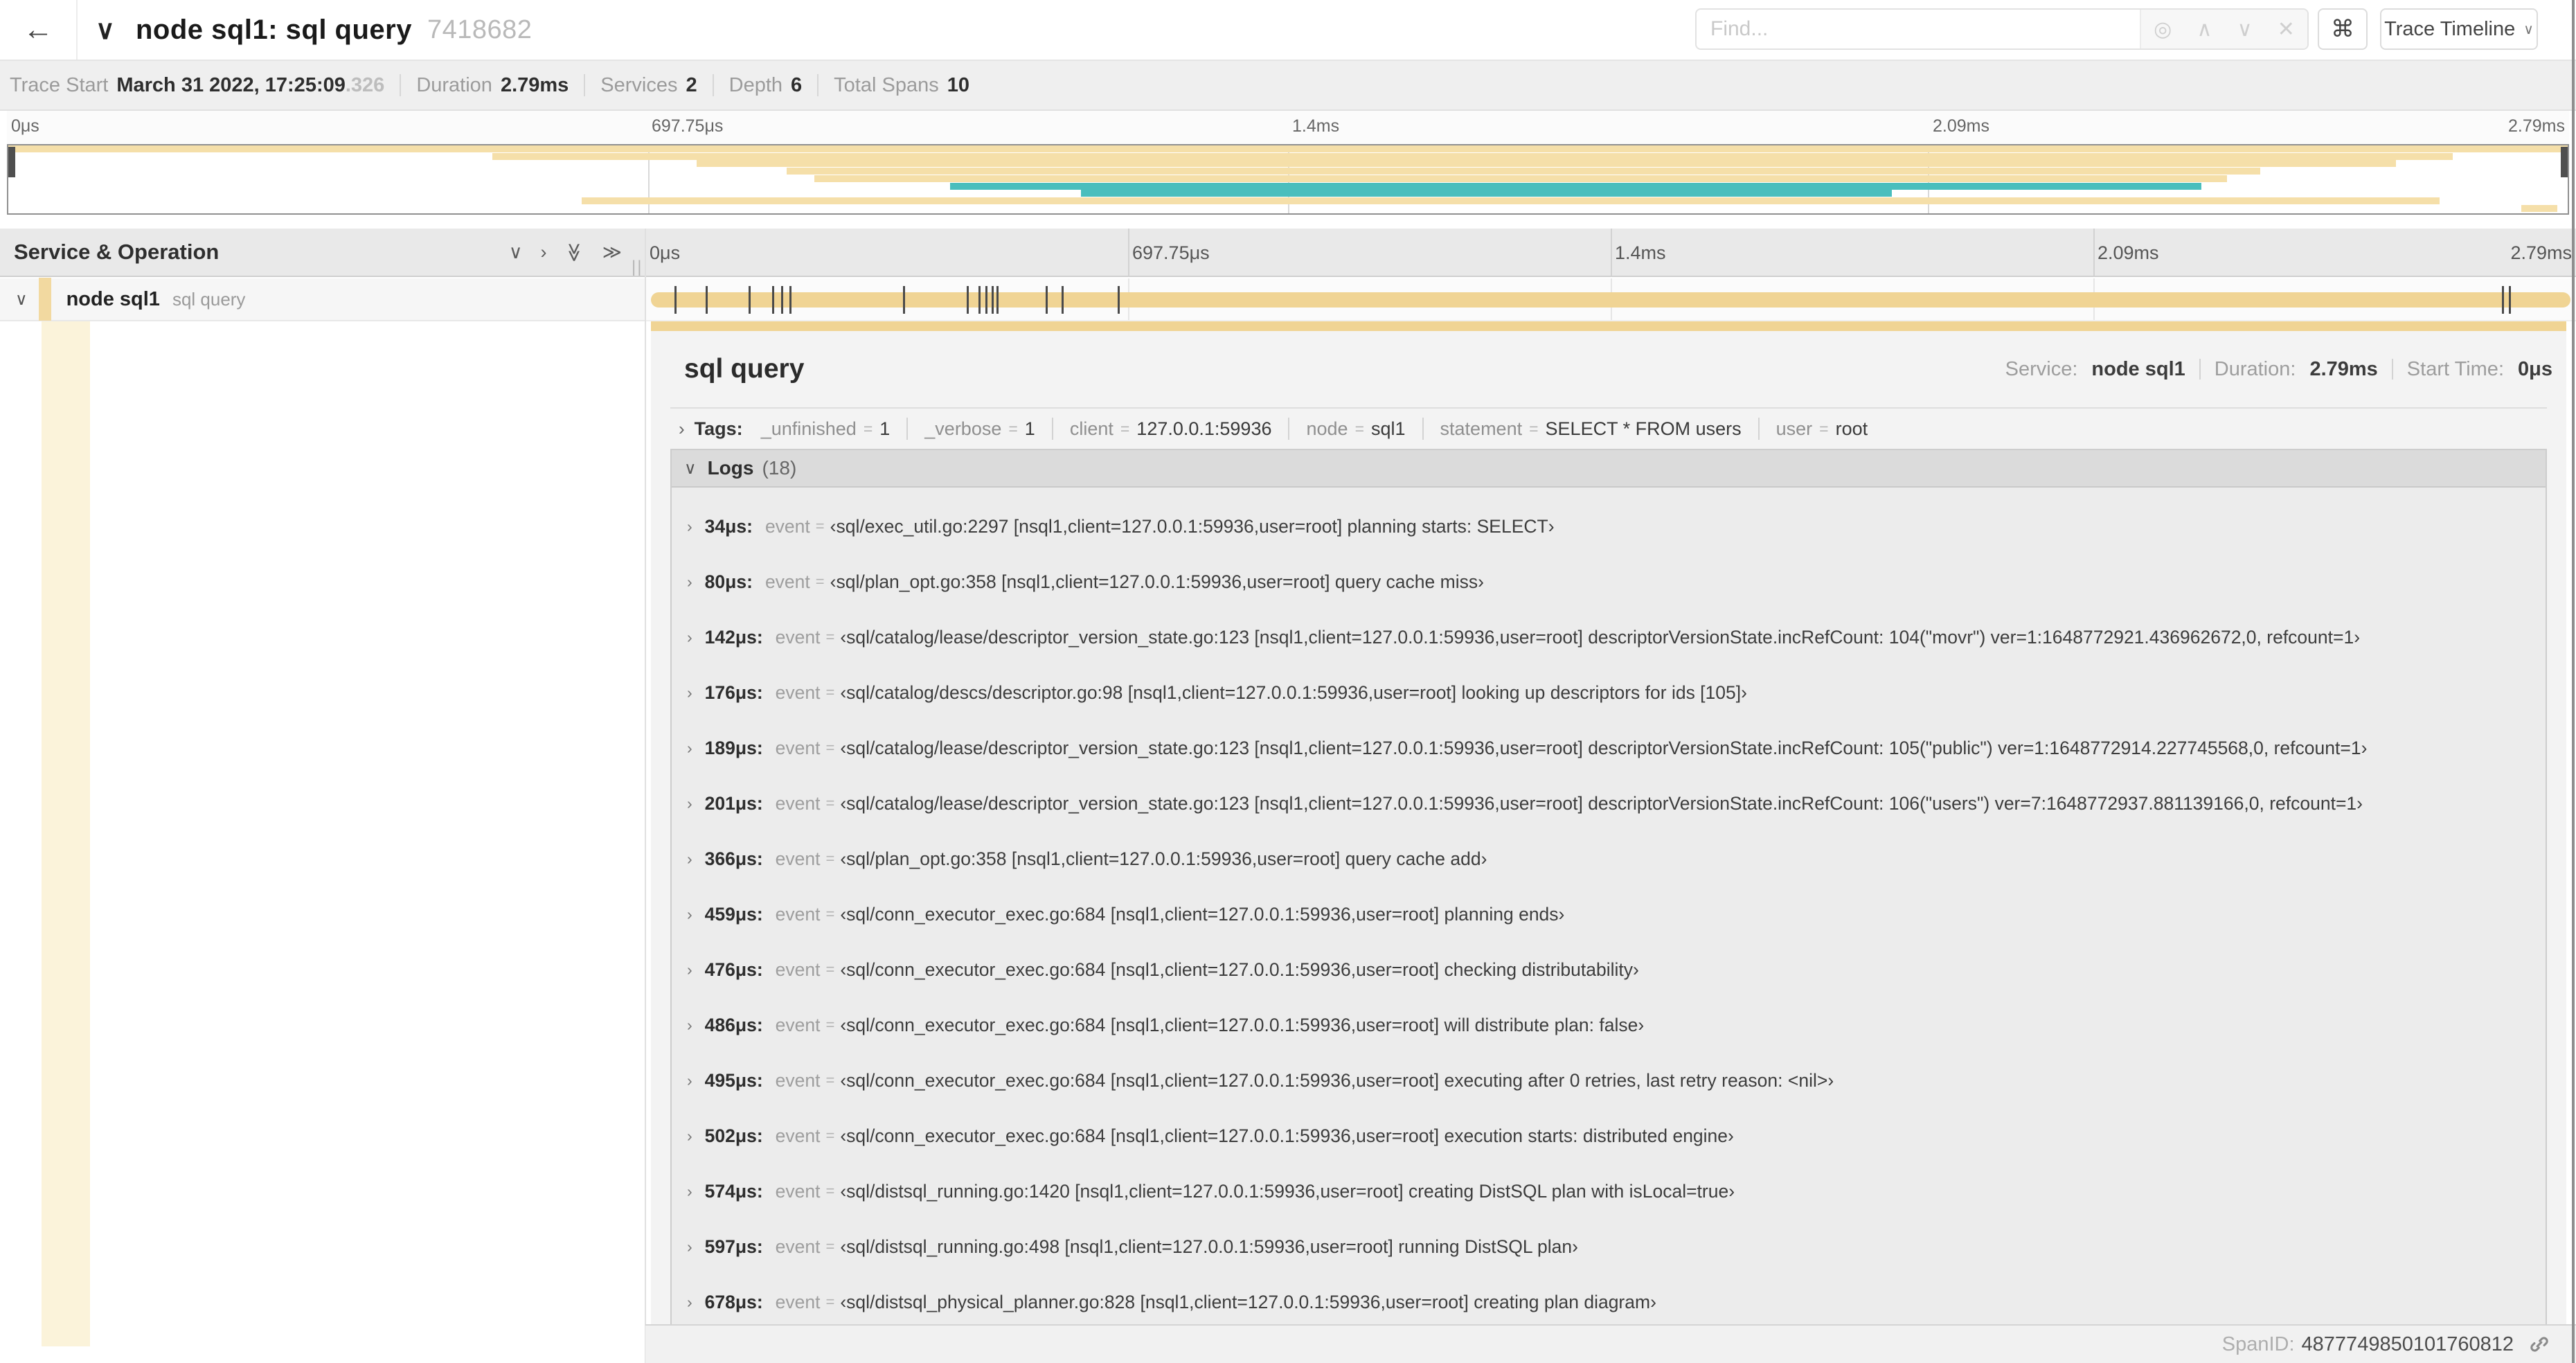 This screenshot has height=1363, width=2576. What do you see at coordinates (543, 253) in the screenshot?
I see `expand-one-icon: ›` at bounding box center [543, 253].